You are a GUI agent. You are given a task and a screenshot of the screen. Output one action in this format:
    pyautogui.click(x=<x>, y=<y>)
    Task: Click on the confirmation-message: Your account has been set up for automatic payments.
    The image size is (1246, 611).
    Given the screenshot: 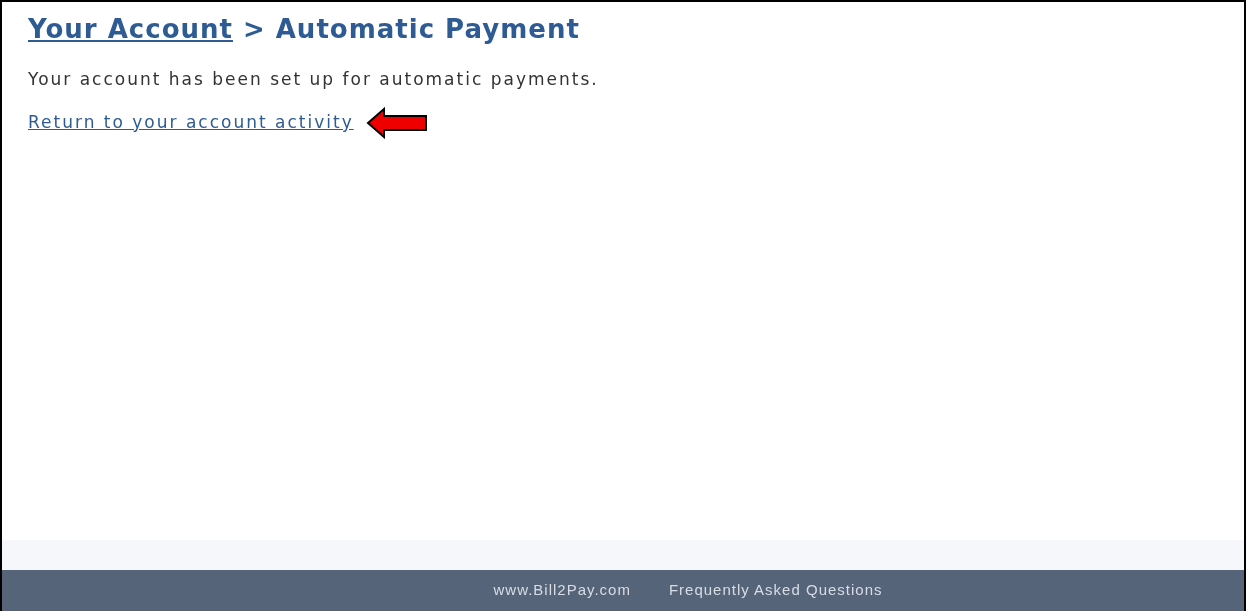 What is the action you would take?
    pyautogui.click(x=313, y=79)
    